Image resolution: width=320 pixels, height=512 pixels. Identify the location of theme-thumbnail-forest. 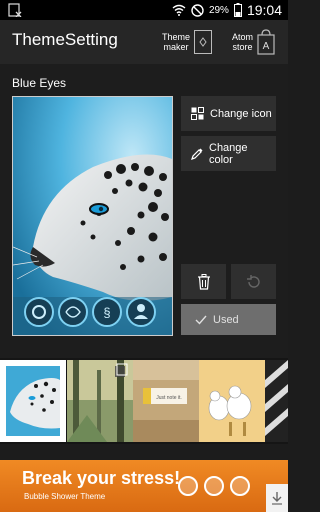
(100, 401).